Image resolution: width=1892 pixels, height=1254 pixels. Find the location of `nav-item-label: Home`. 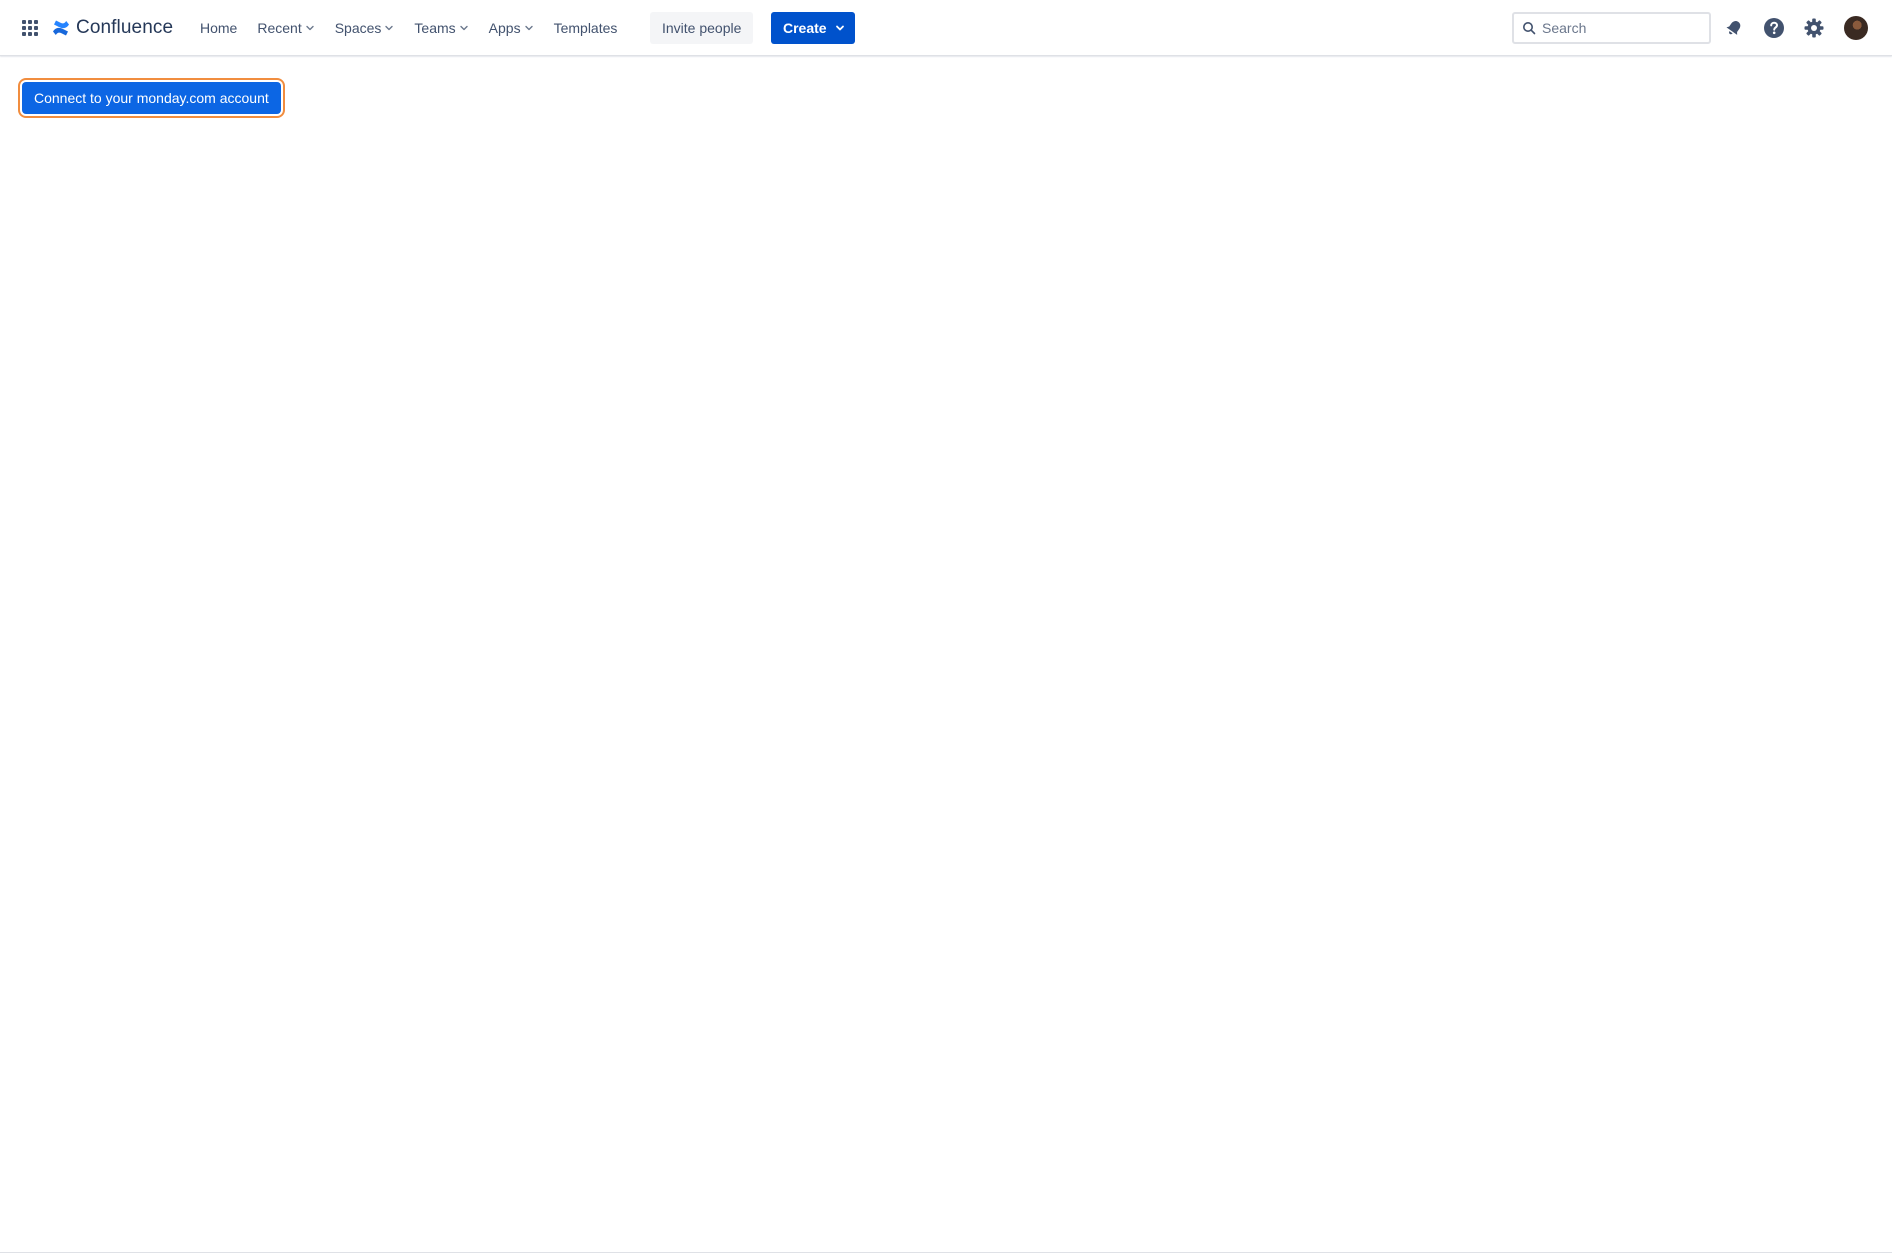

nav-item-label: Home is located at coordinates (219, 28).